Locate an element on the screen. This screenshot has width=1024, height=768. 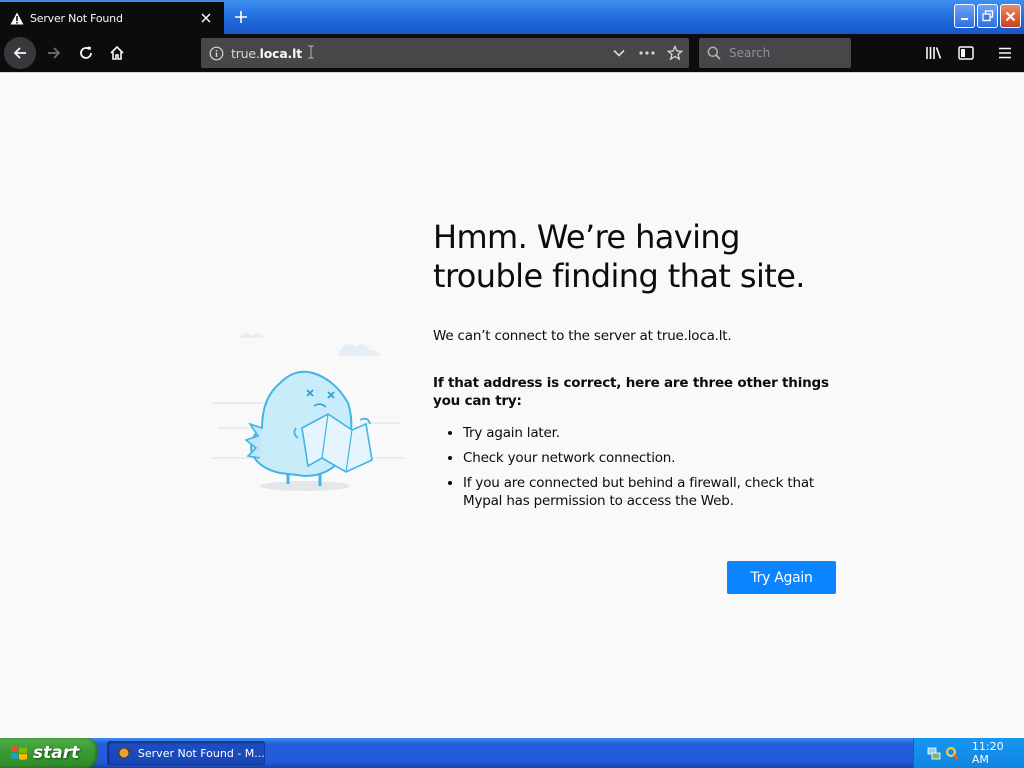
system-tray: 11:20 AM is located at coordinates (968, 753).